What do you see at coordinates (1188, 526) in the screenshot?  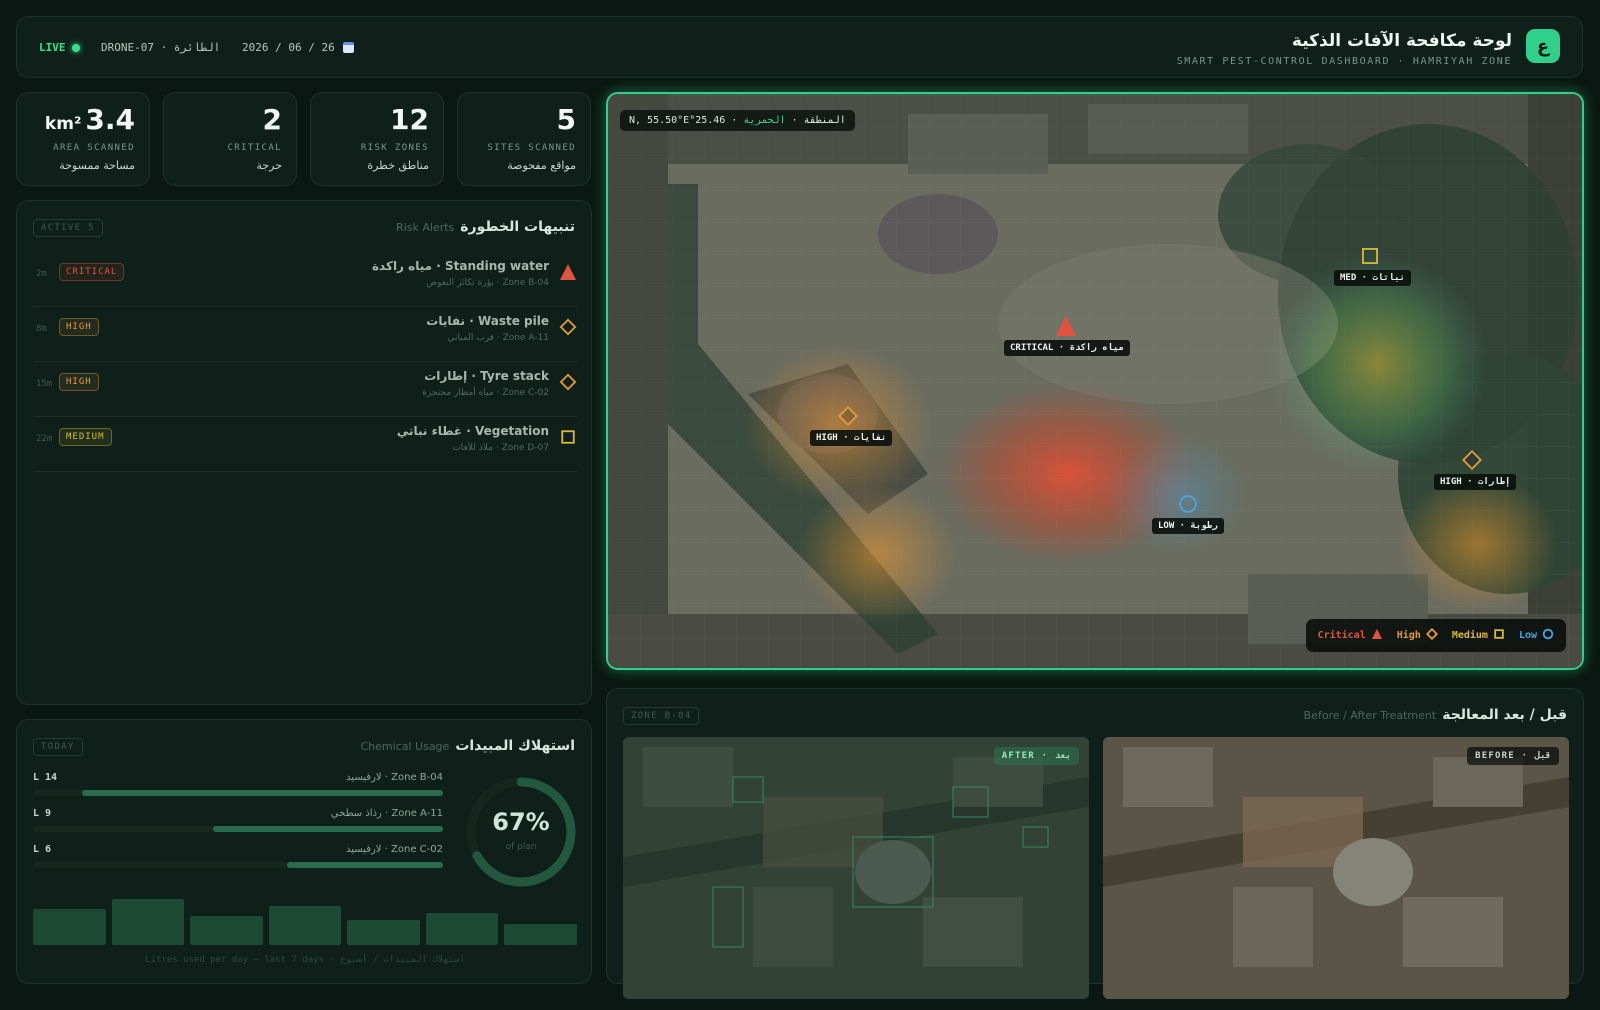 I see `marker-label: LOW · رطوبة` at bounding box center [1188, 526].